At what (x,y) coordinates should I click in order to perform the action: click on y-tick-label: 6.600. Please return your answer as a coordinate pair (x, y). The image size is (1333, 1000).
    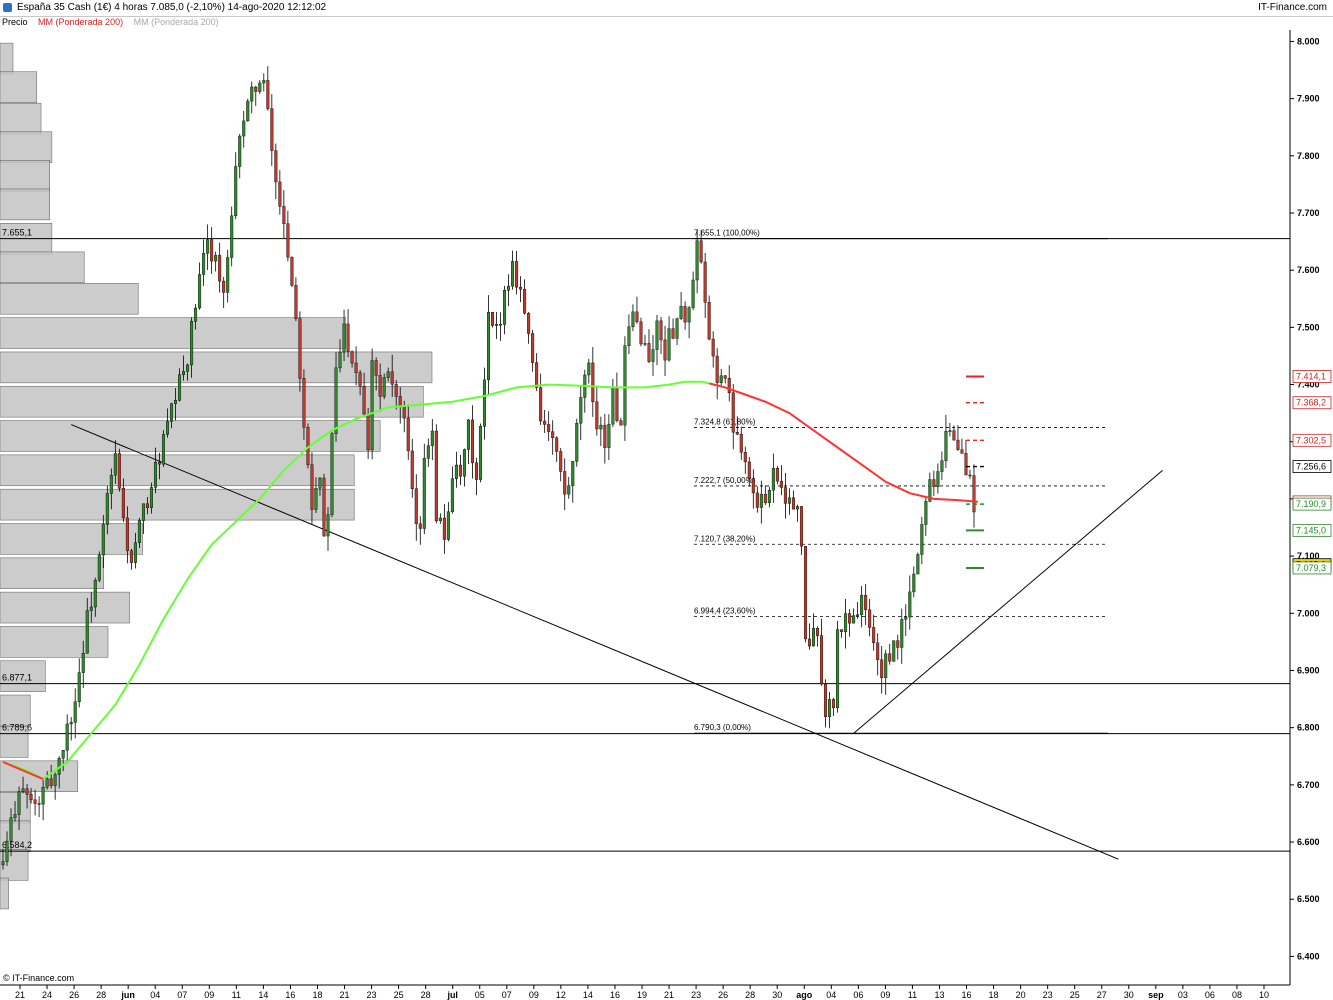
    Looking at the image, I should click on (1308, 842).